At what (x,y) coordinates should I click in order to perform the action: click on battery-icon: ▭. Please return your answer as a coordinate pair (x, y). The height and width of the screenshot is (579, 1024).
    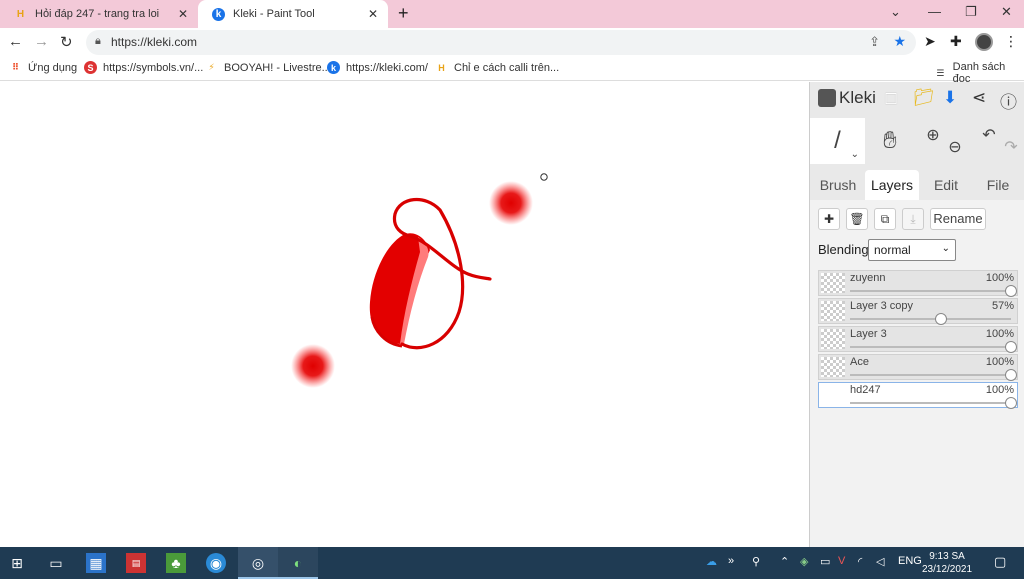
    Looking at the image, I should click on (825, 561).